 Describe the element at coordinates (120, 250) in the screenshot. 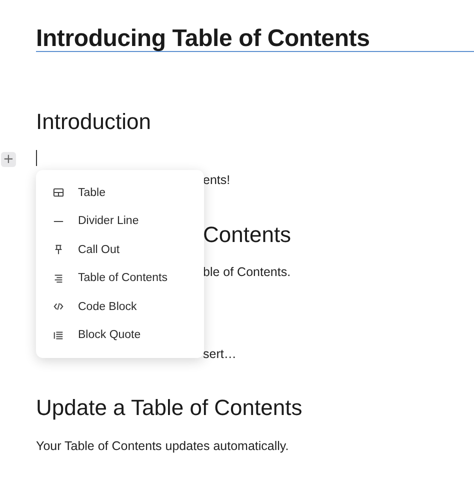

I see `menu-item: Call Out` at that location.